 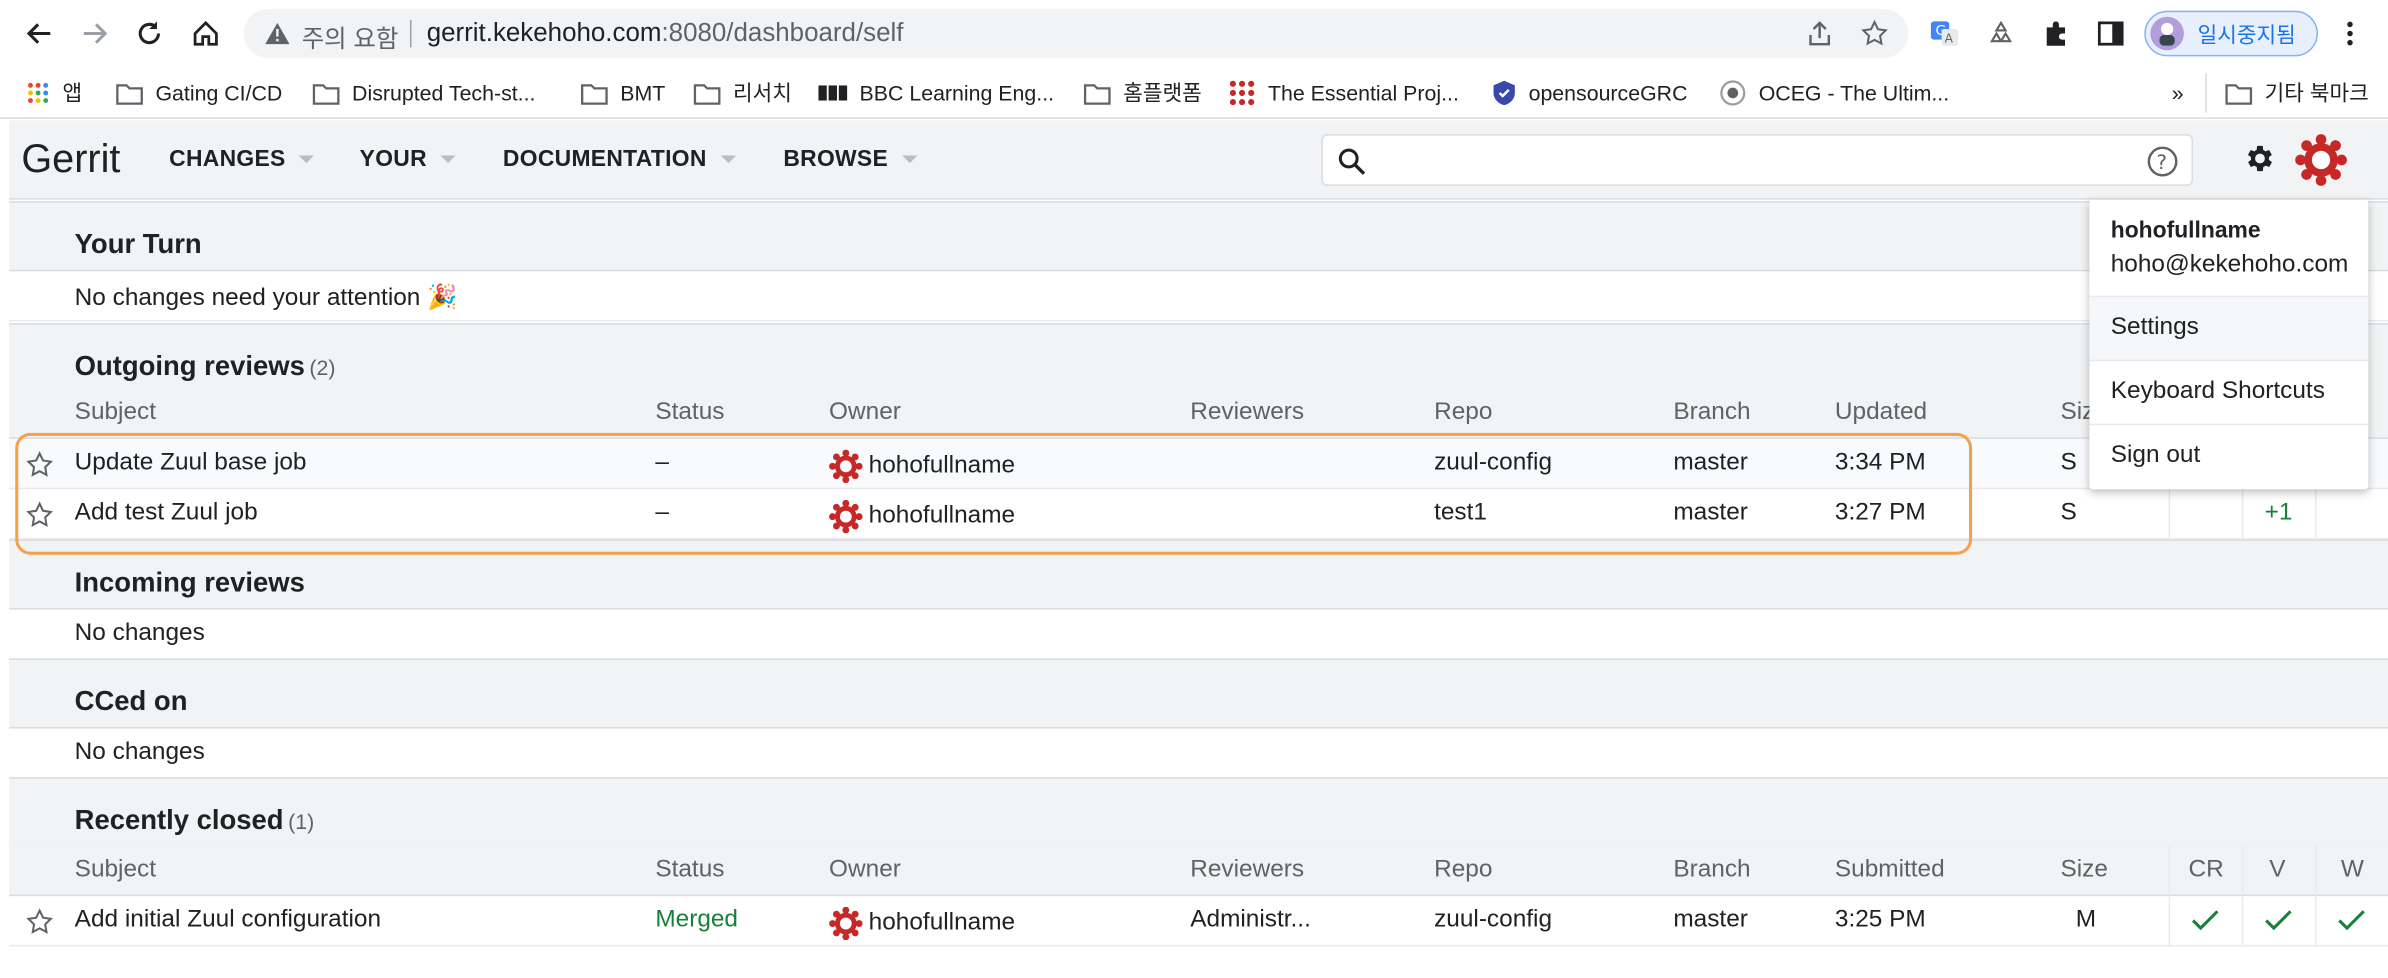 I want to click on gerrit-logo: Gerrit, so click(x=70, y=159).